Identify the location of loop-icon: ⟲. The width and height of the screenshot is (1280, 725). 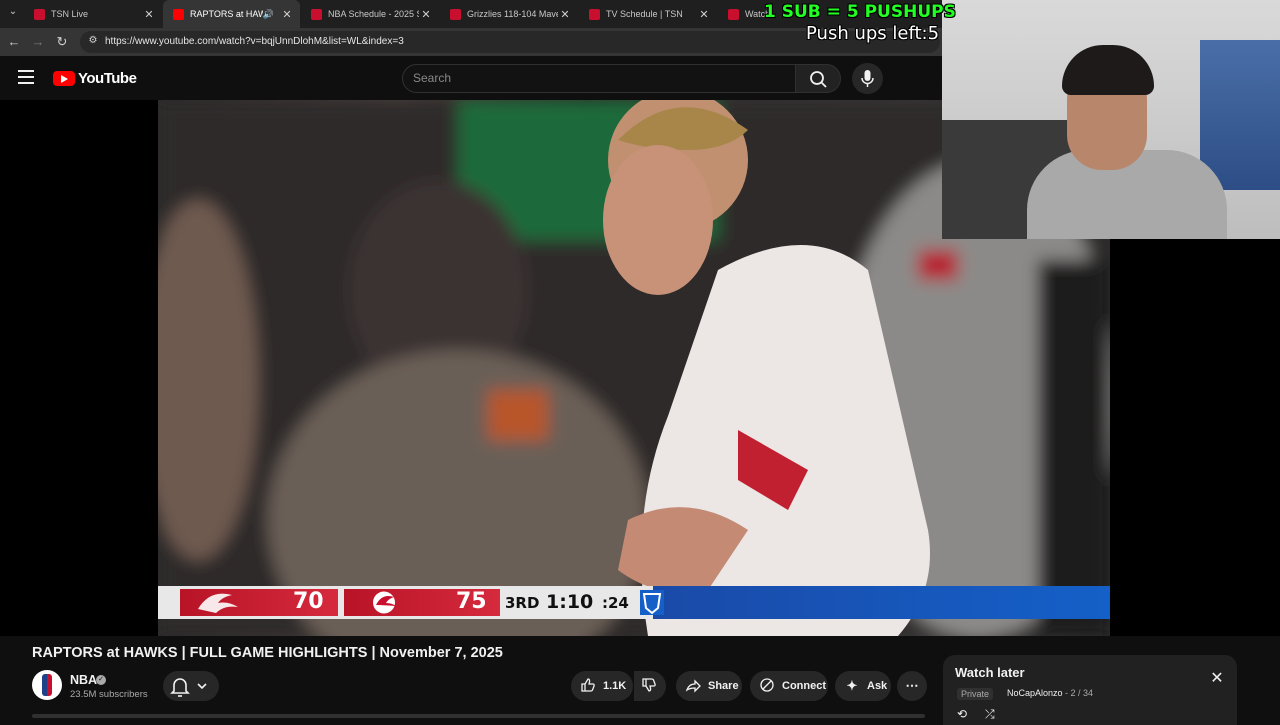
(962, 714).